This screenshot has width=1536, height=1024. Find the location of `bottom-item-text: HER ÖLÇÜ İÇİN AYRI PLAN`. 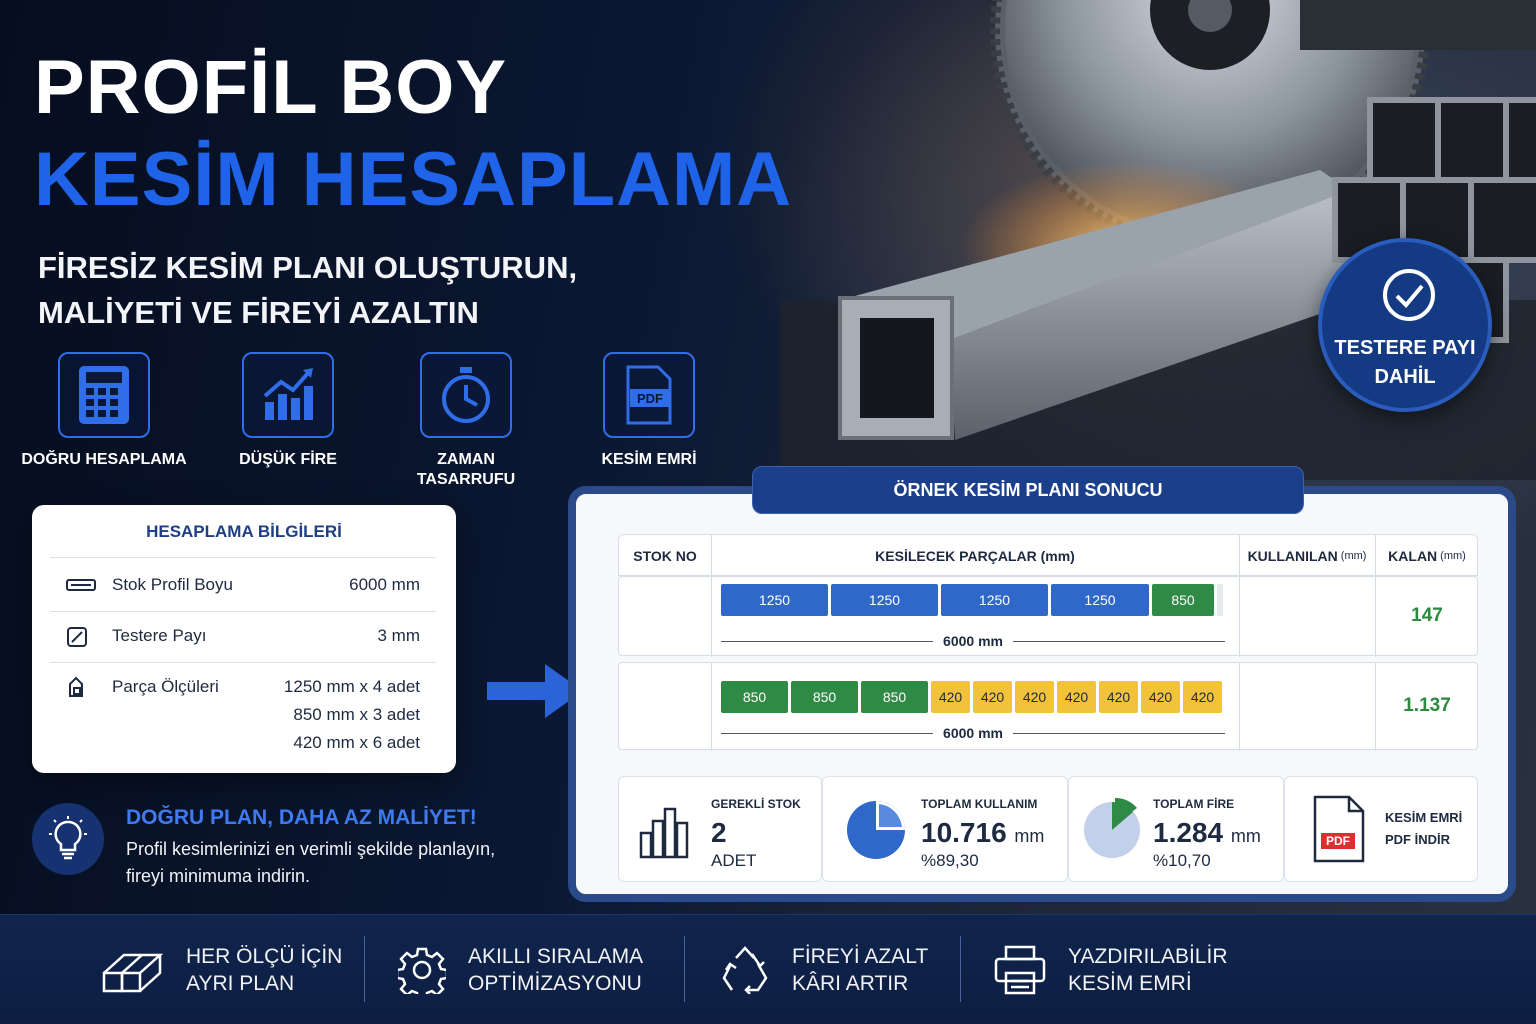

bottom-item-text: HER ÖLÇÜ İÇİN AYRI PLAN is located at coordinates (264, 970).